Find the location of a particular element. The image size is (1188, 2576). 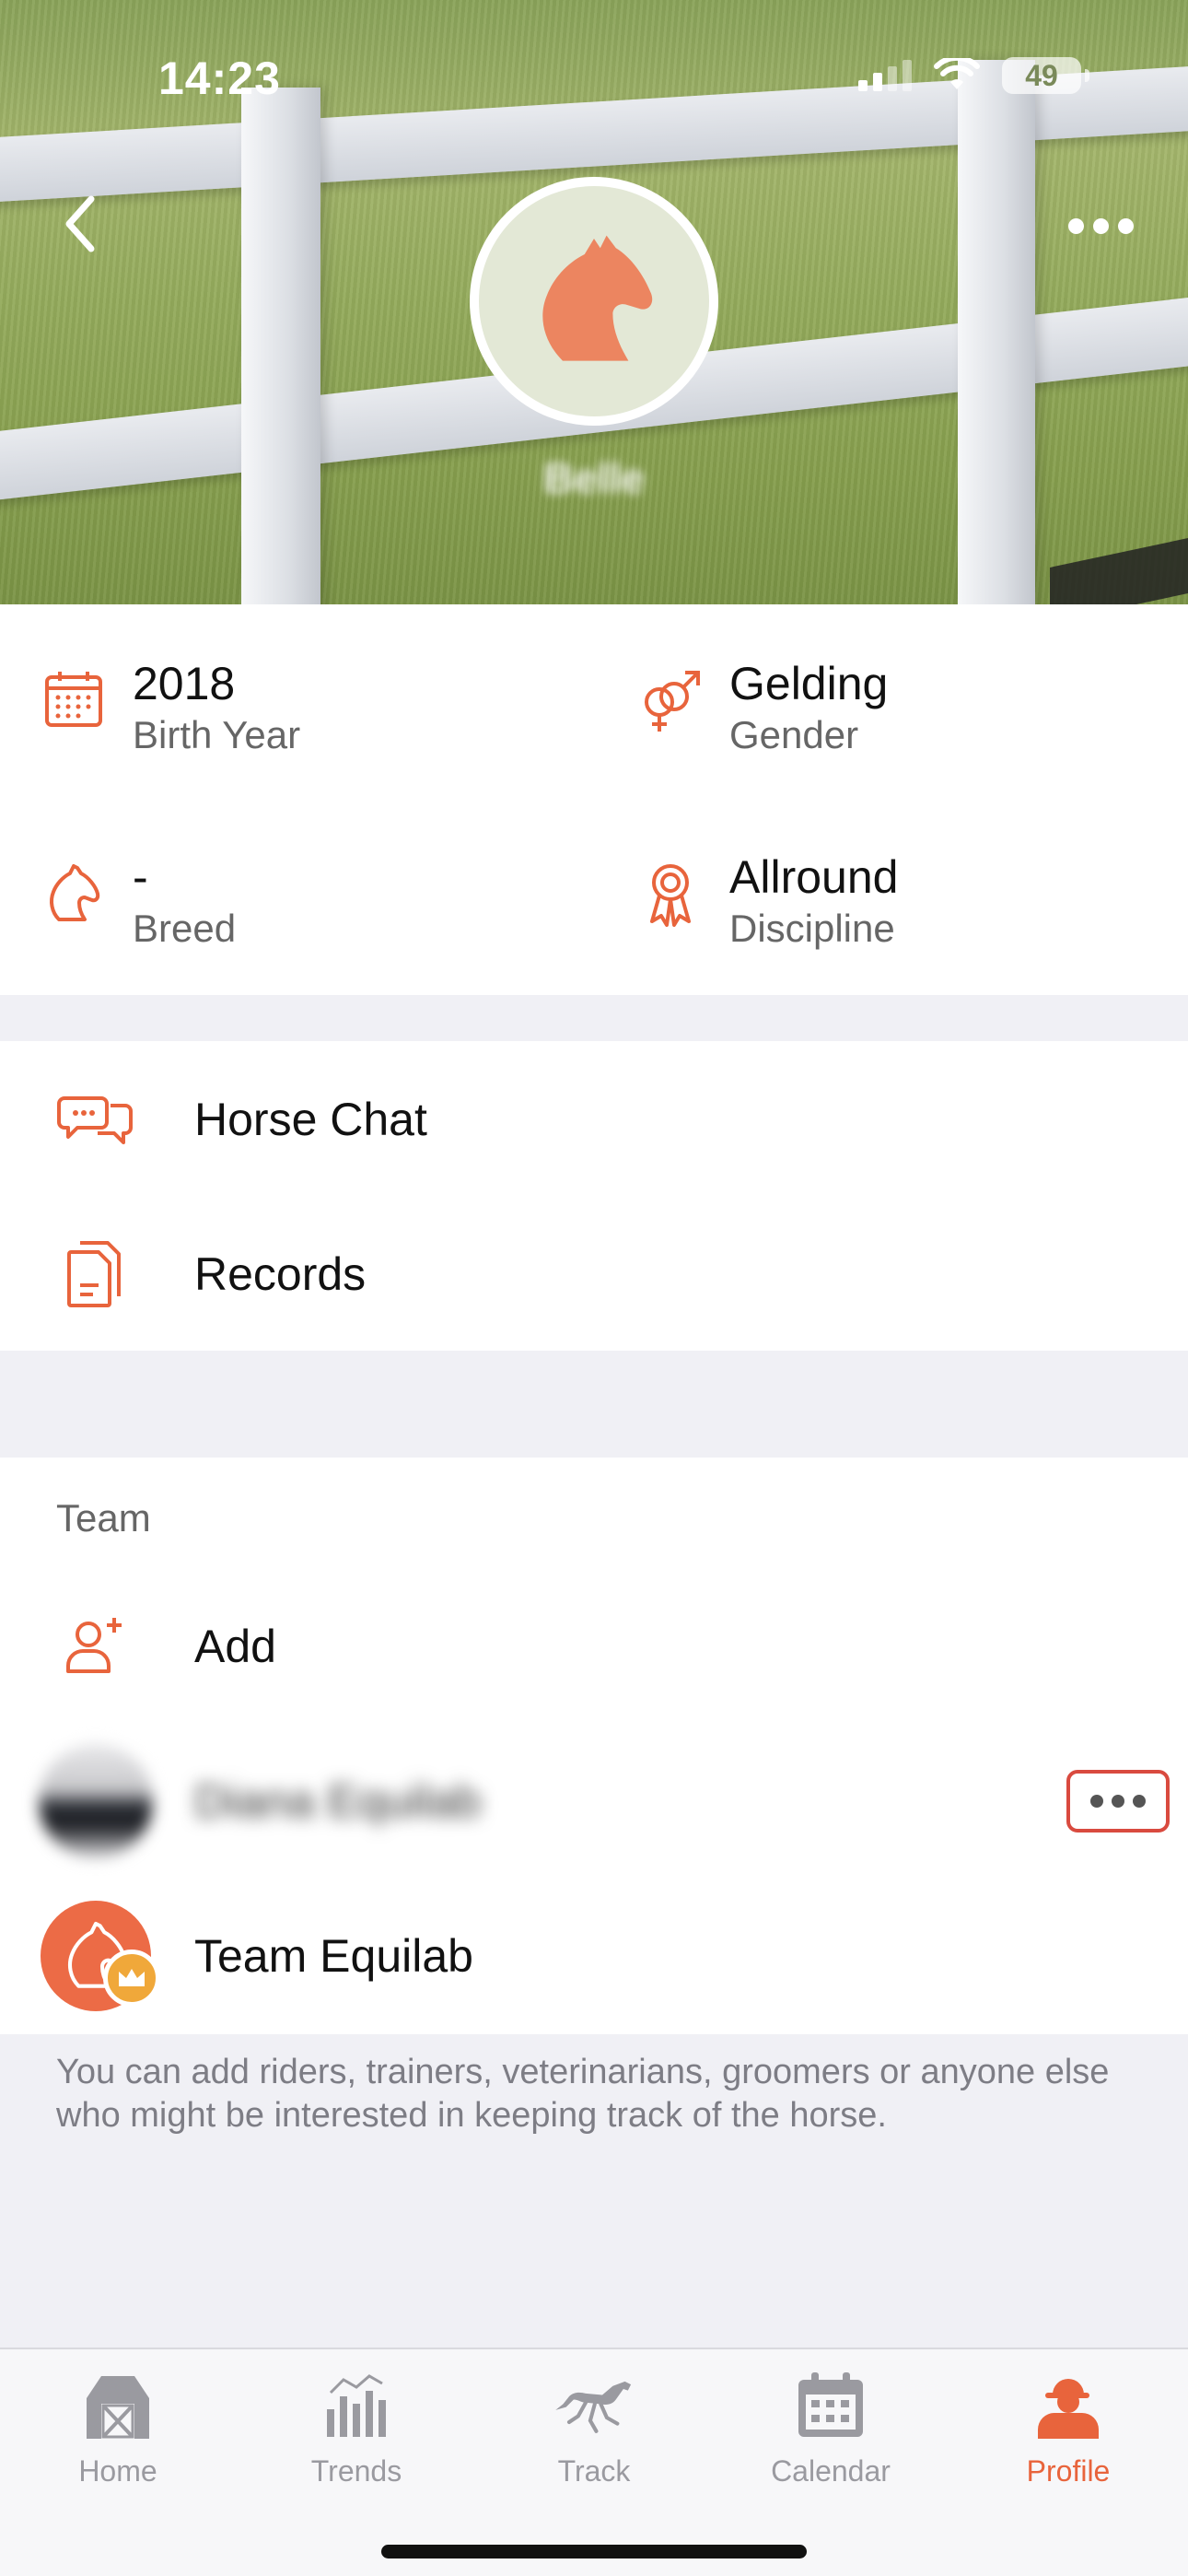

chevron-left-icon is located at coordinates (80, 223).